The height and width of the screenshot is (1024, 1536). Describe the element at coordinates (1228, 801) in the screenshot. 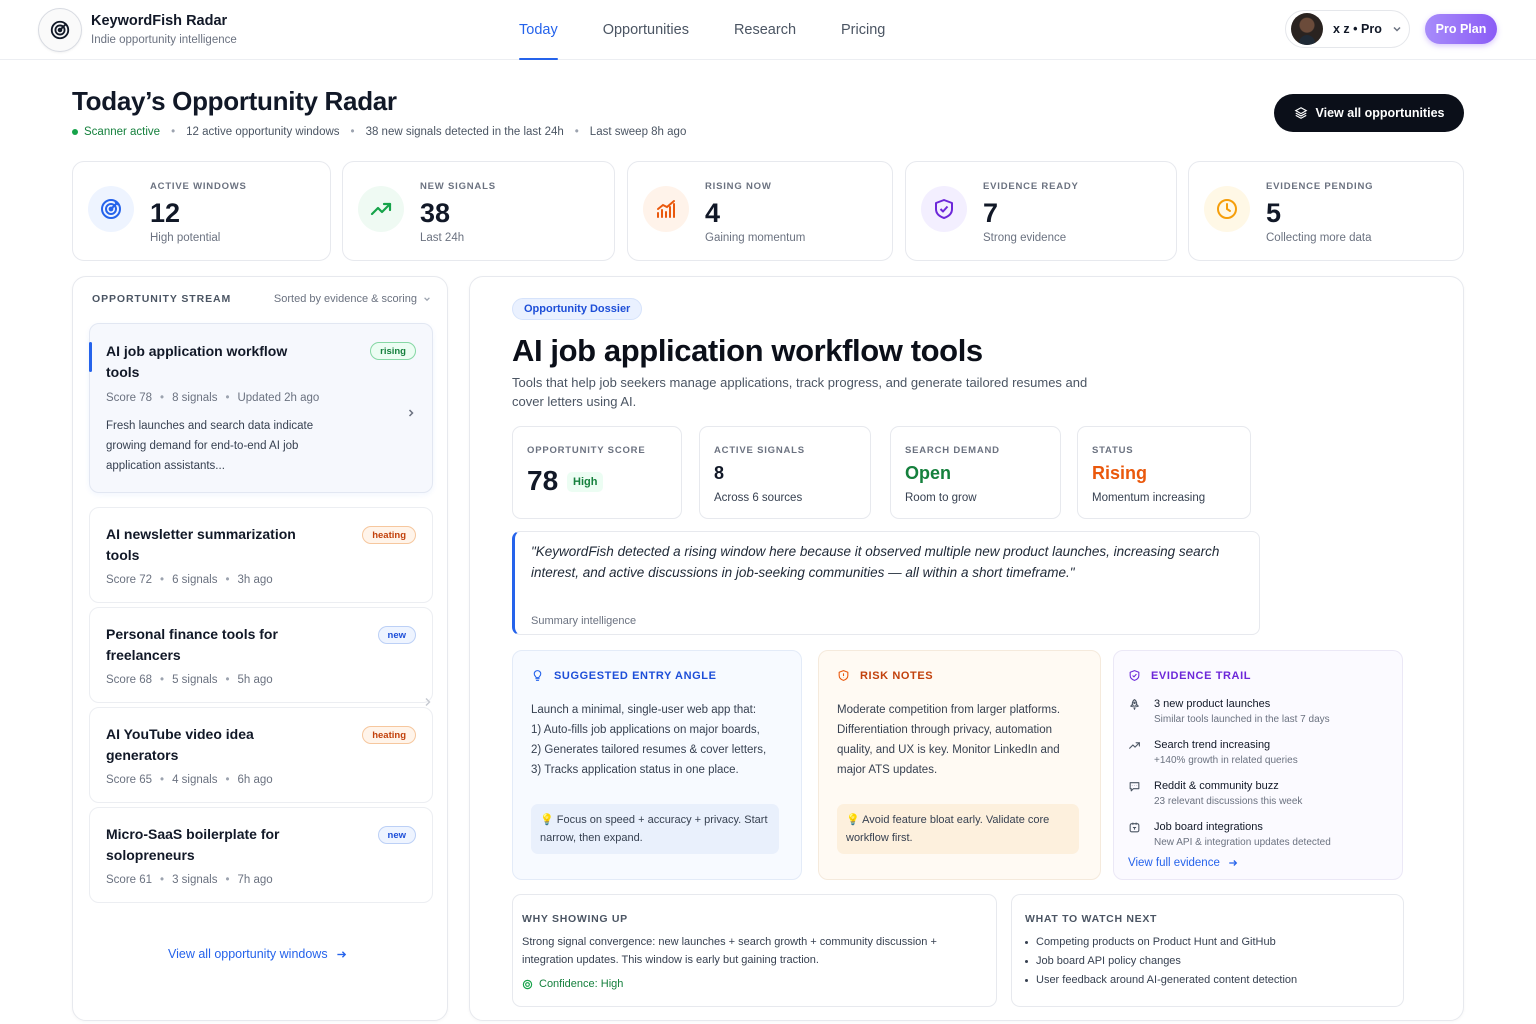

I see `evidence-sub: 23 relevant discussions this week` at that location.